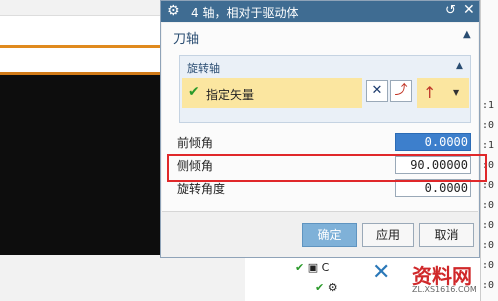 This screenshot has height=301, width=498. I want to click on apply-button: 应用, so click(388, 235).